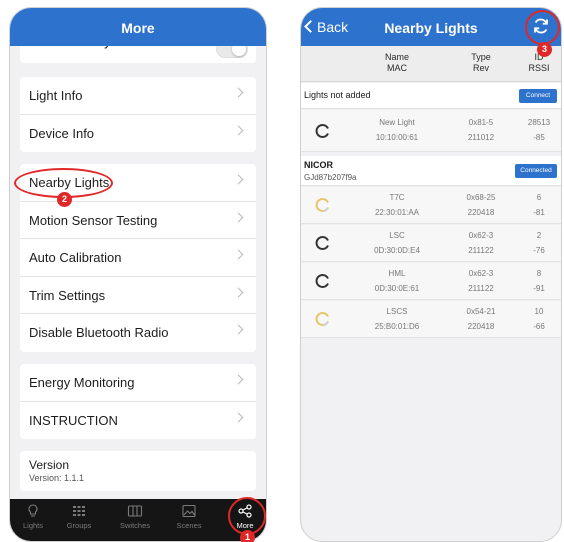 This screenshot has width=564, height=542. Describe the element at coordinates (431, 96) in the screenshot. I see `section-lights-not-added: Lights not added Connect` at that location.